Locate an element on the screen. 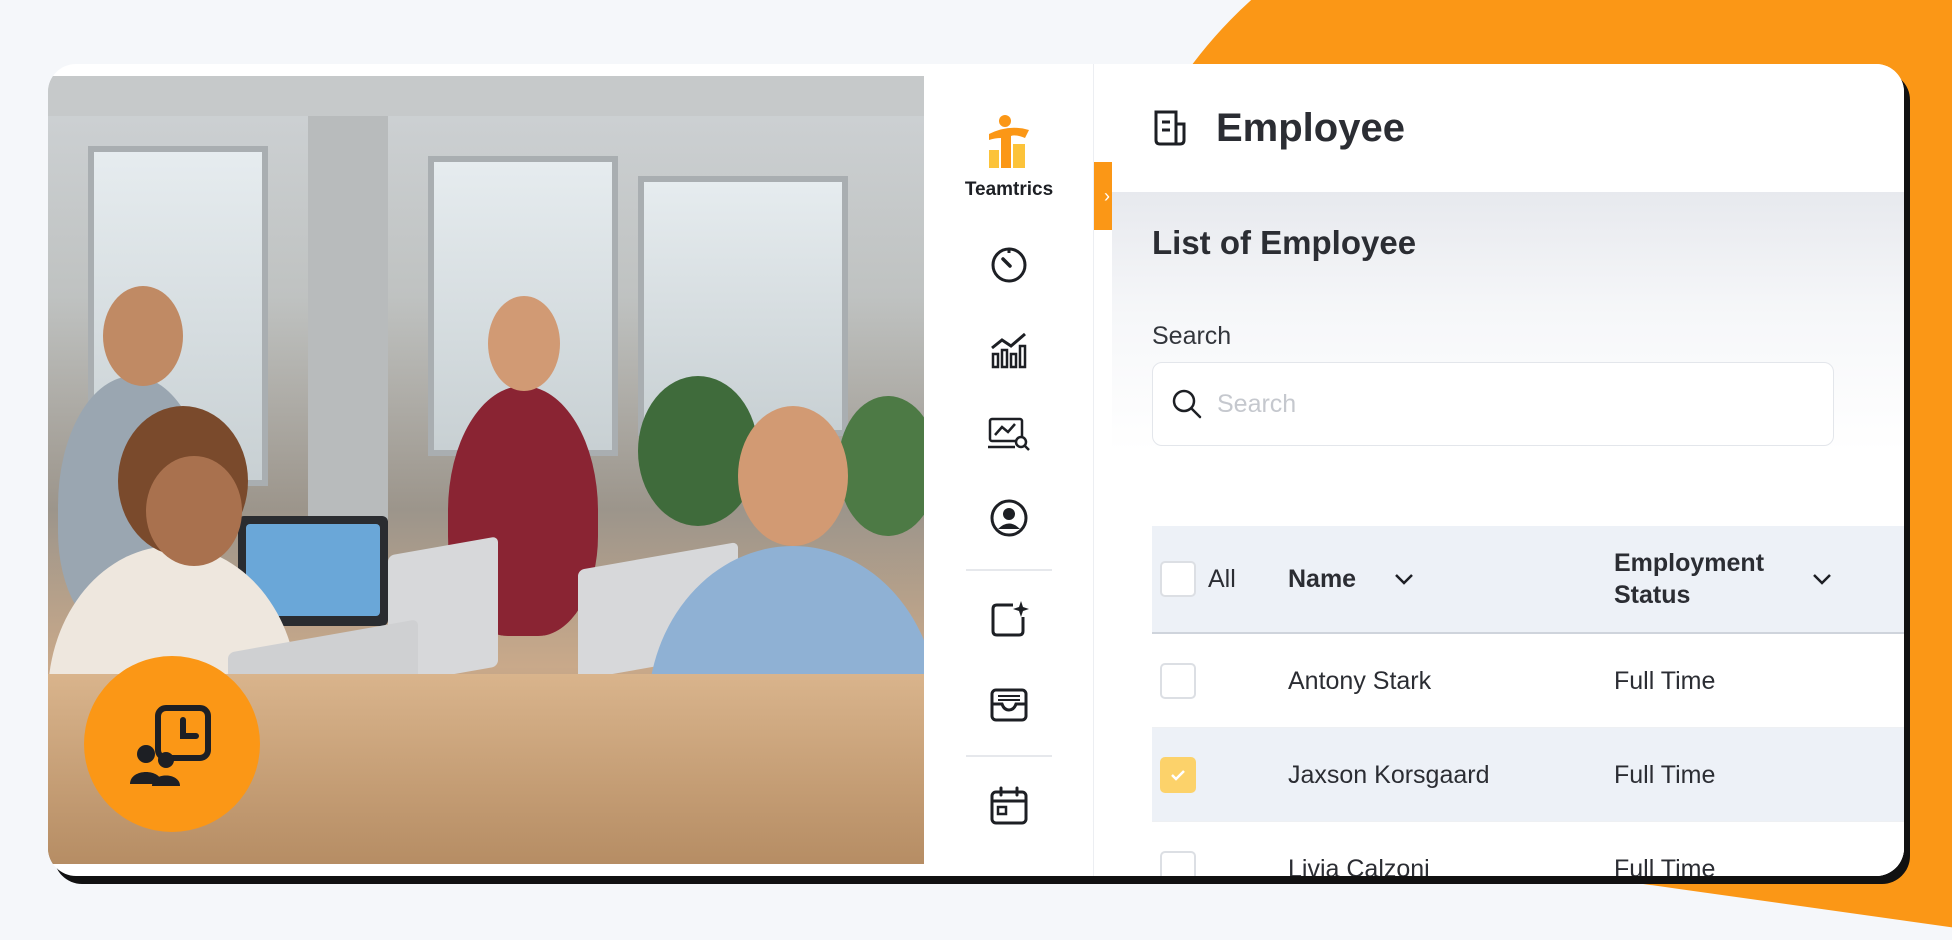 The image size is (1952, 940). select-all-label: All is located at coordinates (1222, 578).